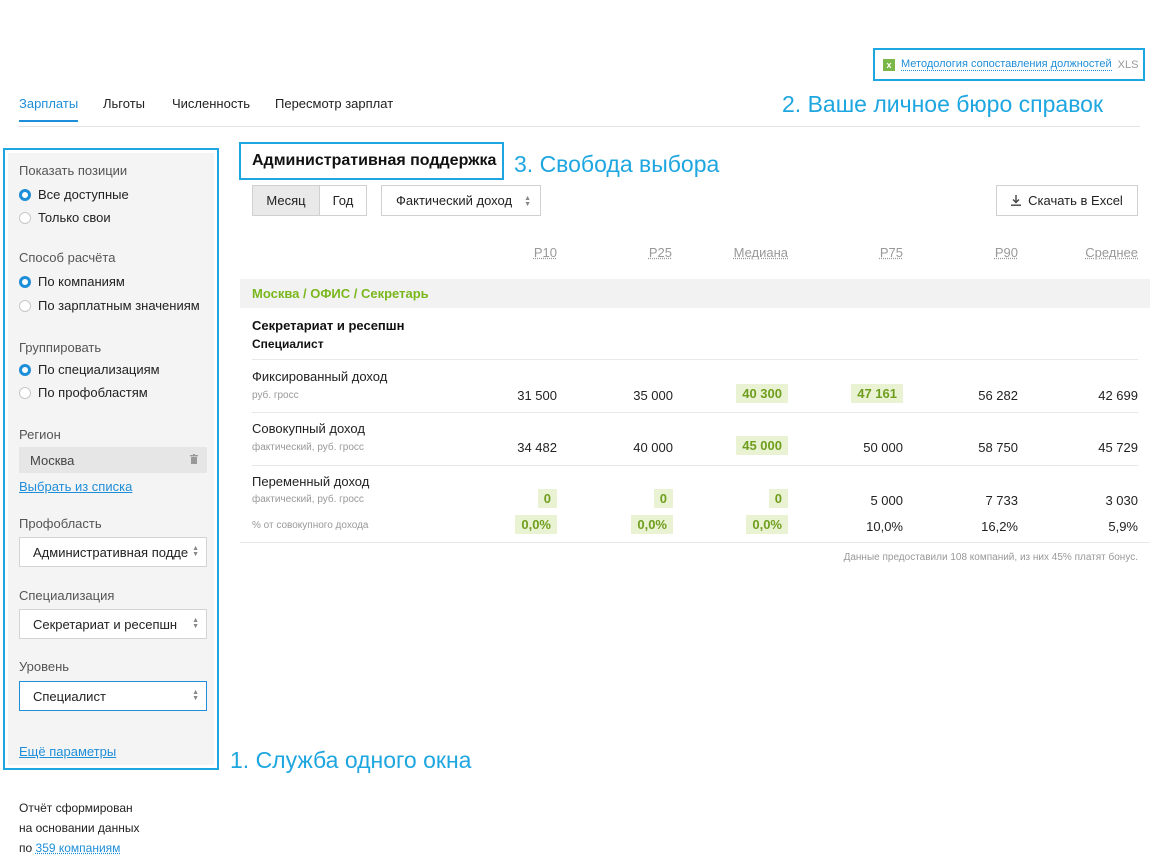 The image size is (1168, 860). What do you see at coordinates (74, 194) in the screenshot?
I see `radio-all-available: Все доступные` at bounding box center [74, 194].